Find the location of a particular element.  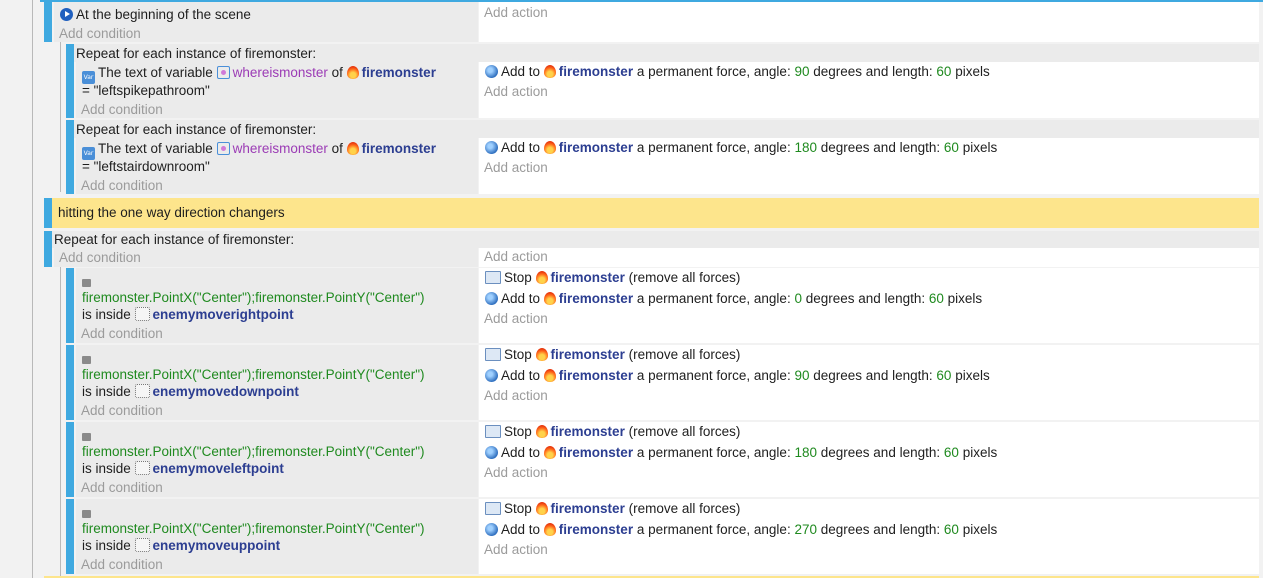

condition-is-inside: is inside enemymoverightpoint is located at coordinates (188, 314).